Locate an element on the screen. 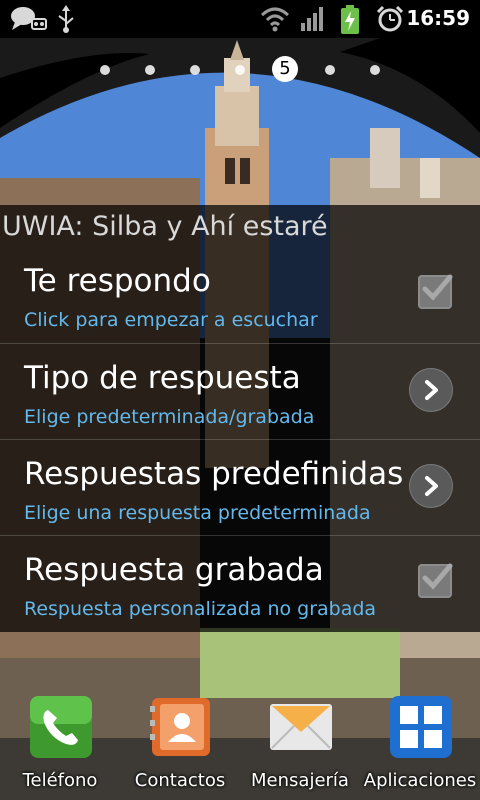 The height and width of the screenshot is (800, 480). setting-title: Respuesta grabada is located at coordinates (174, 570).